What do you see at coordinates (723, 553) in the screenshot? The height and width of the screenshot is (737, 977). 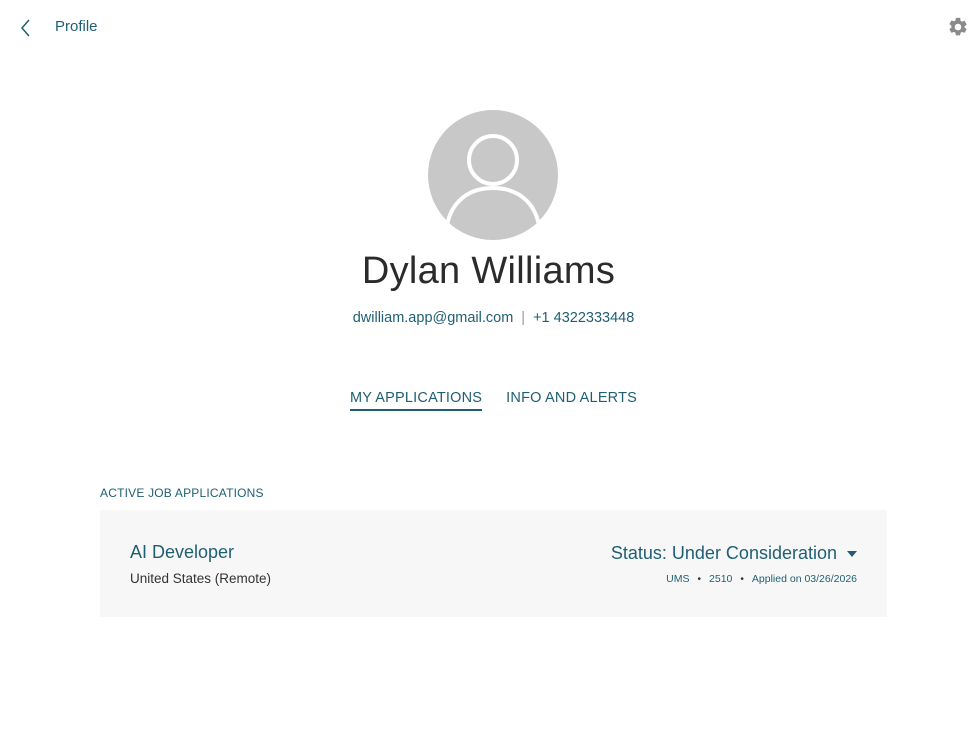 I see `status-label: Status: Under Consideration` at bounding box center [723, 553].